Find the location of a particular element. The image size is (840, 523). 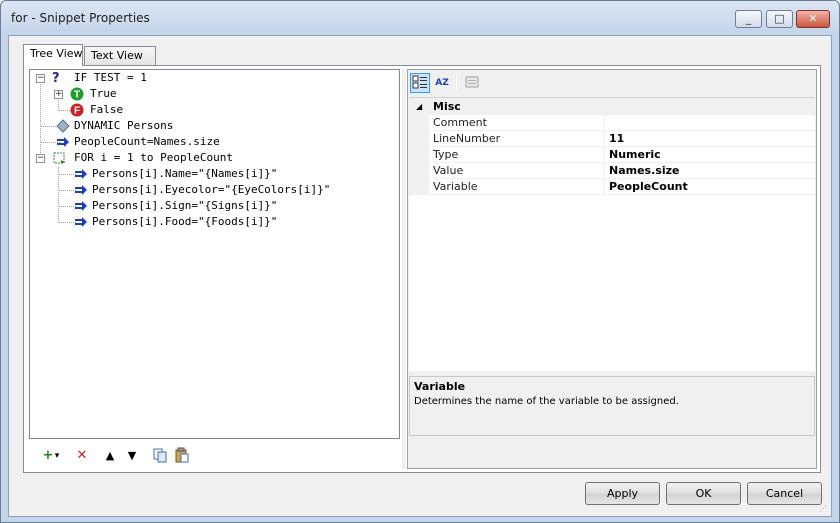

tree-node-true: T True is located at coordinates (108, 94).